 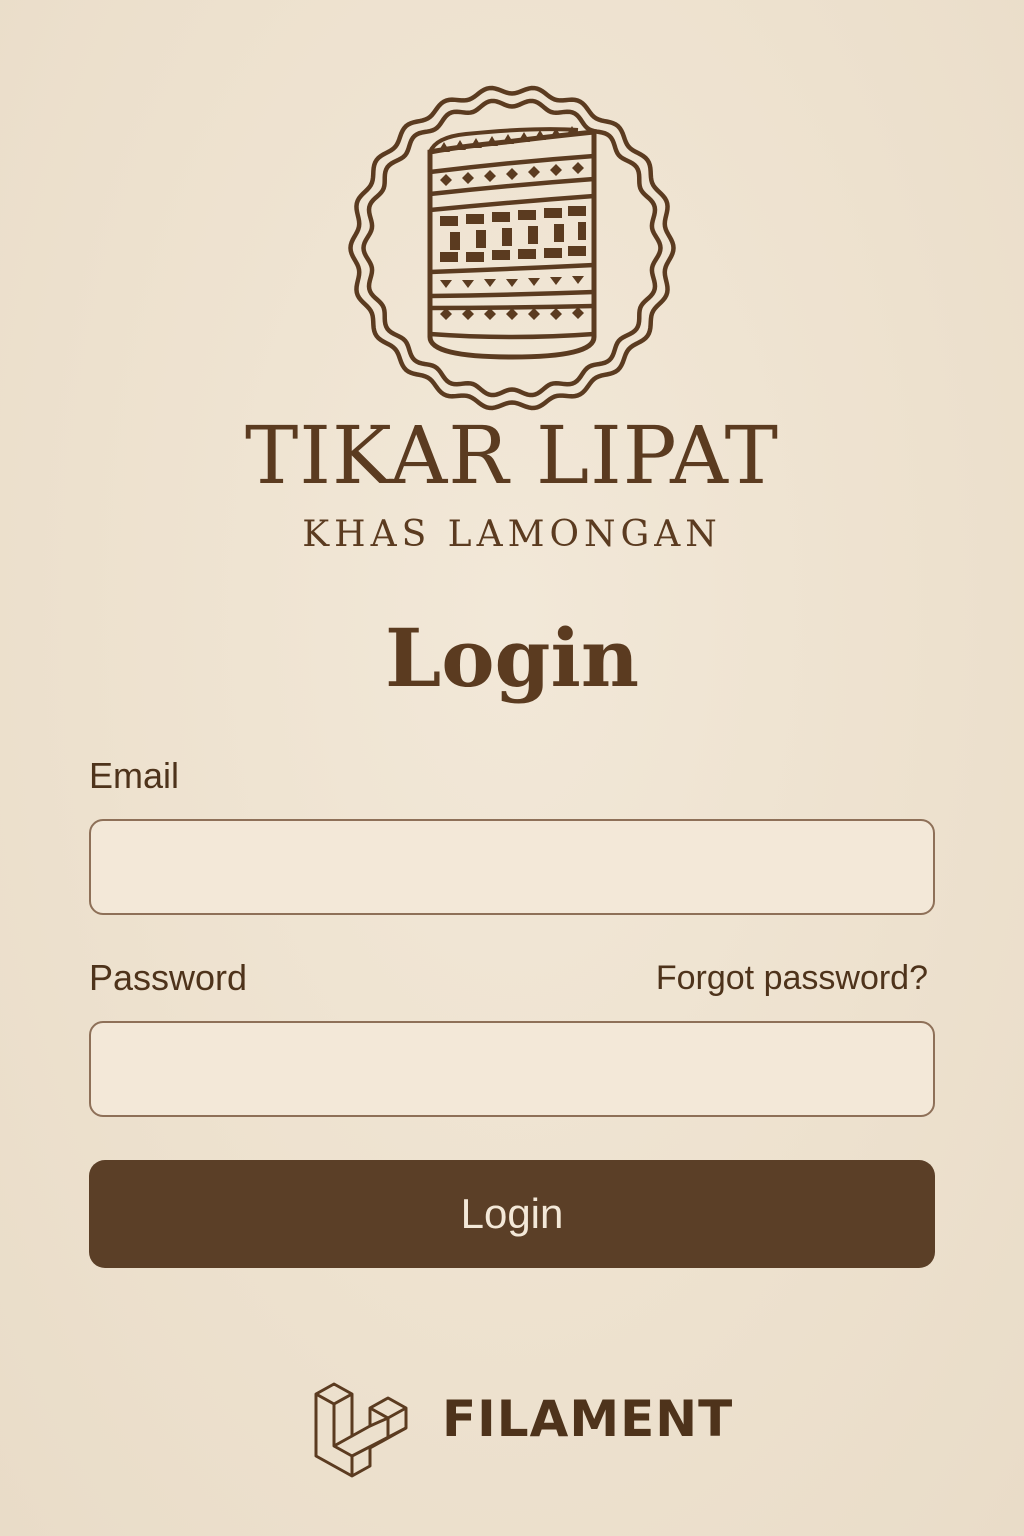 I want to click on password-field, so click(x=512, y=1069).